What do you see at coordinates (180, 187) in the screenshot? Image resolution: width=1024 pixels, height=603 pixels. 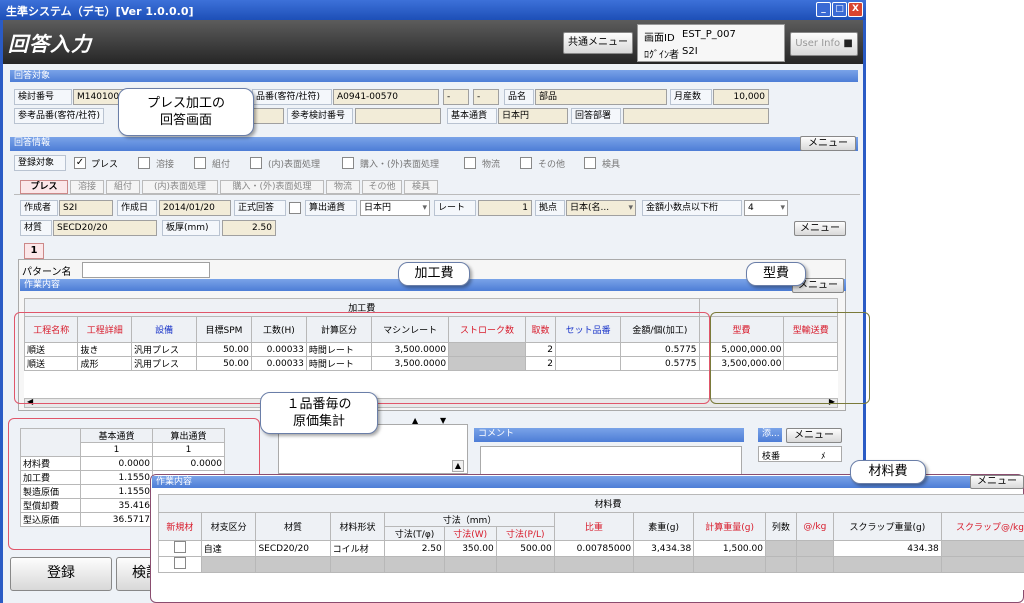 I see `tab-inner-surface: (内)表面処理` at bounding box center [180, 187].